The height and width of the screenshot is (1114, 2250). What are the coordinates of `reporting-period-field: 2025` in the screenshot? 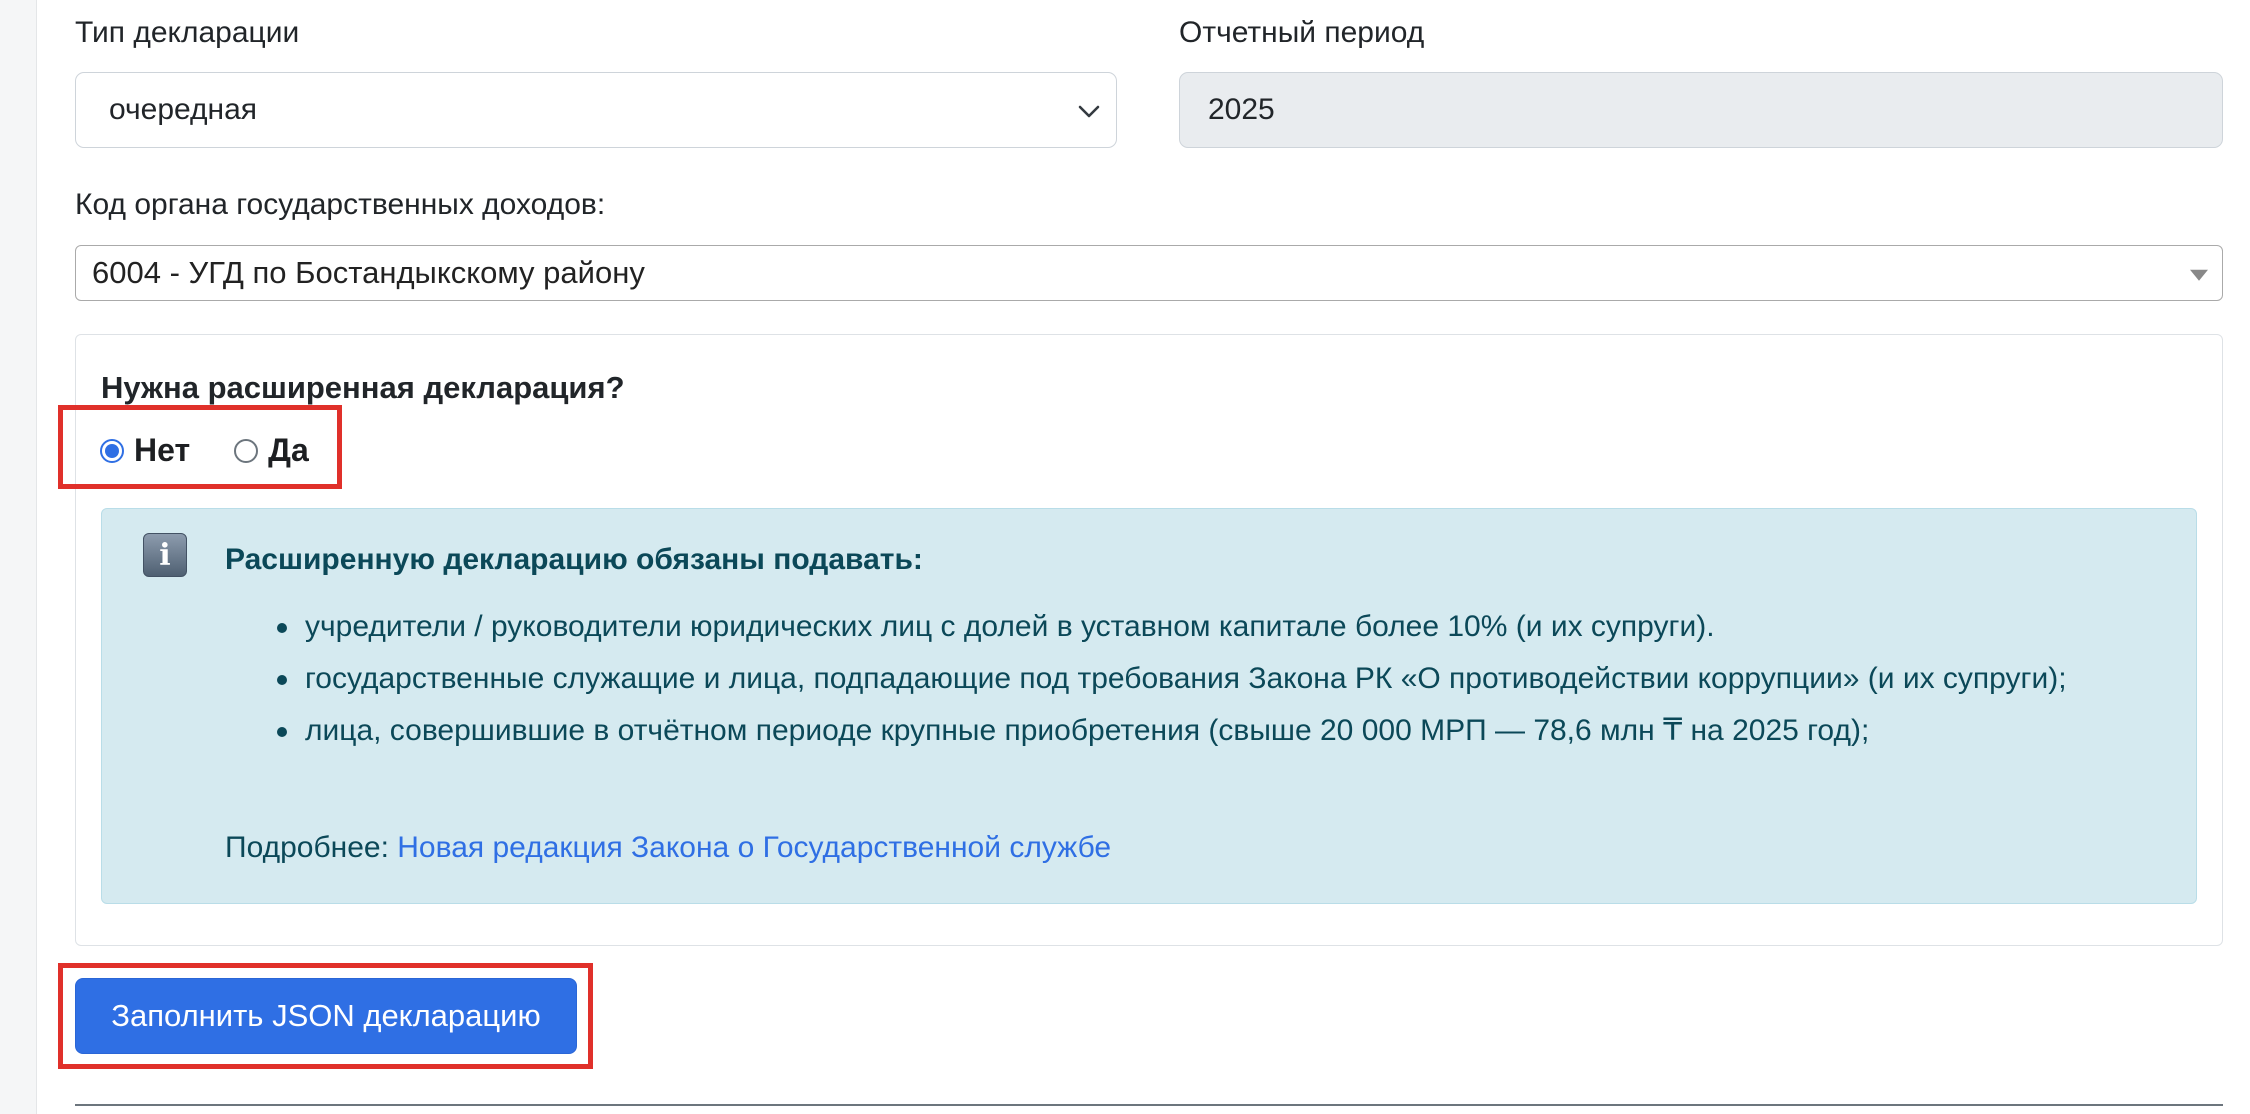 It's located at (1701, 110).